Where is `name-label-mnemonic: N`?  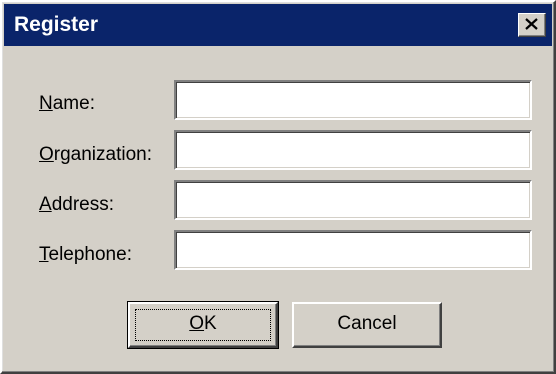 name-label-mnemonic: N is located at coordinates (46, 103).